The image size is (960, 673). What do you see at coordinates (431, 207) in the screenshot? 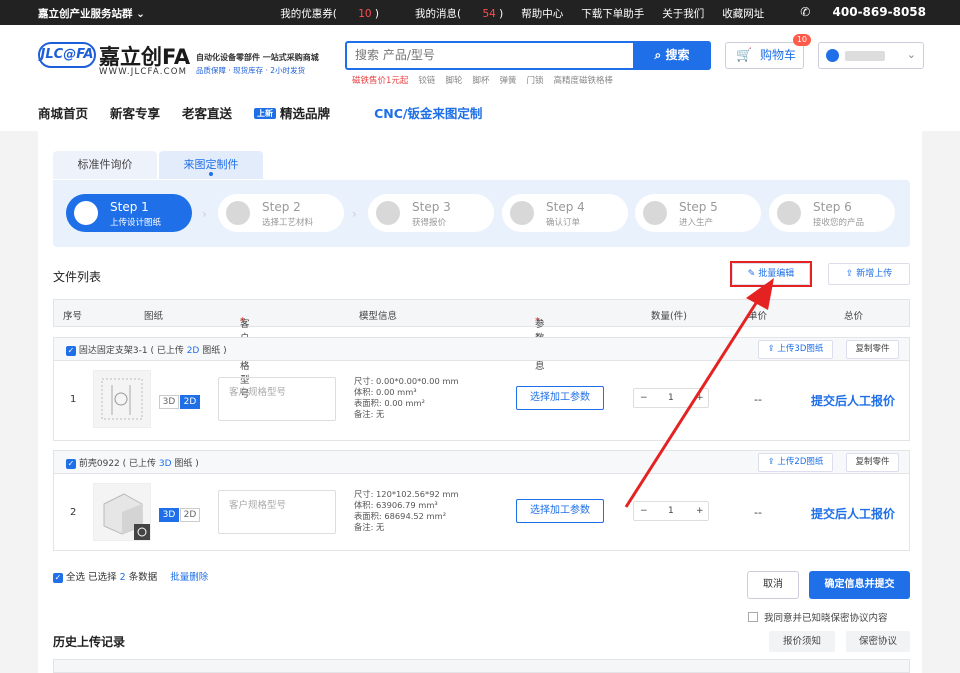
I see `step-title: Step 3` at bounding box center [431, 207].